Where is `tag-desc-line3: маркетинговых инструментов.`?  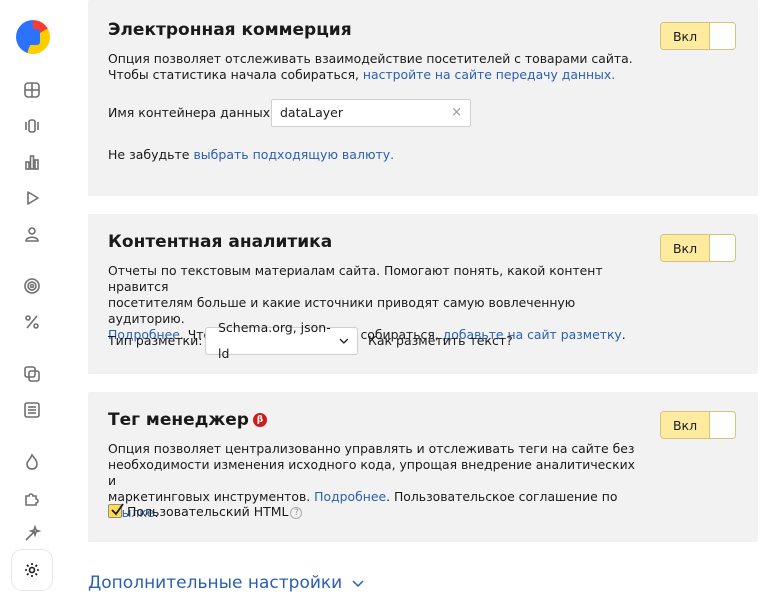
tag-desc-line3: маркетинговых инструментов. is located at coordinates (211, 496).